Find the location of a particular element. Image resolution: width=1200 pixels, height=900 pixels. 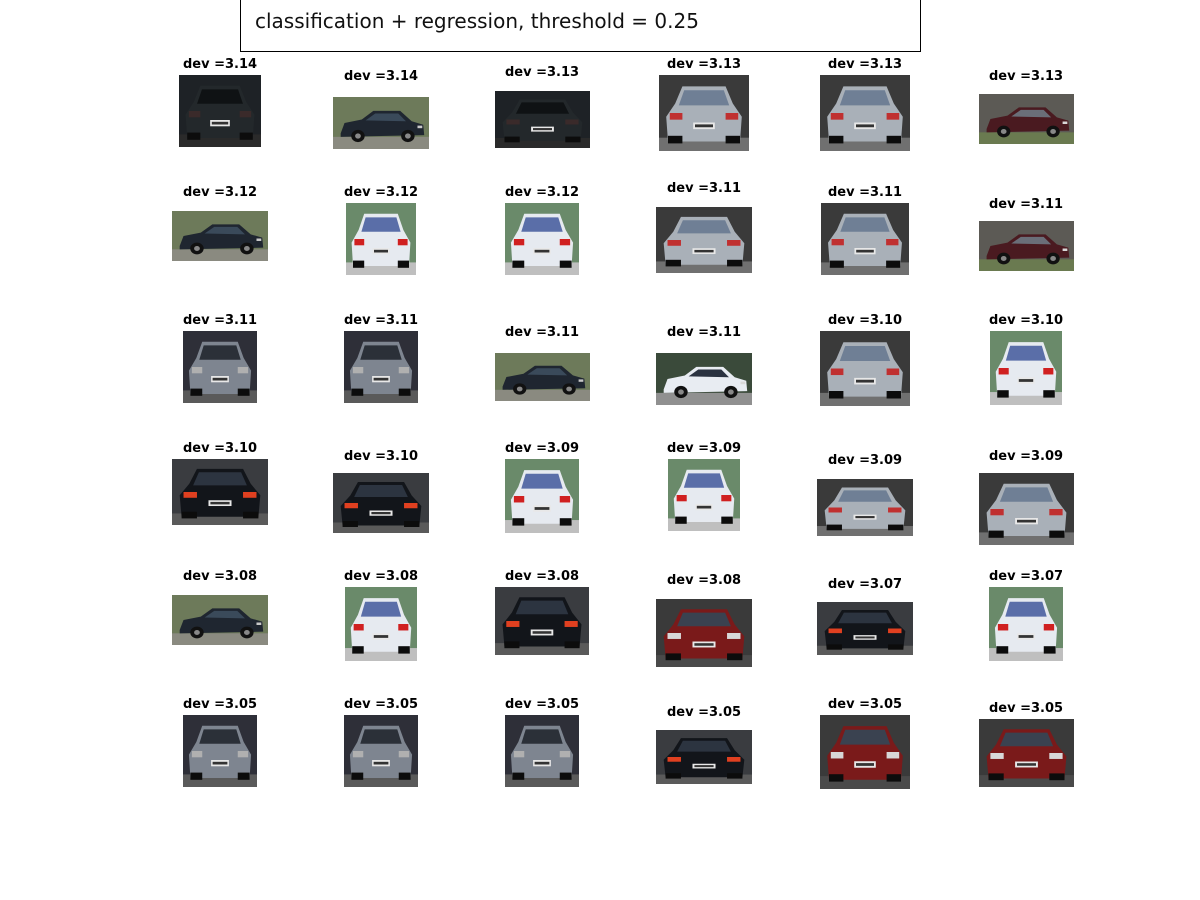

dev-label: dev =3.14 is located at coordinates (381, 76).